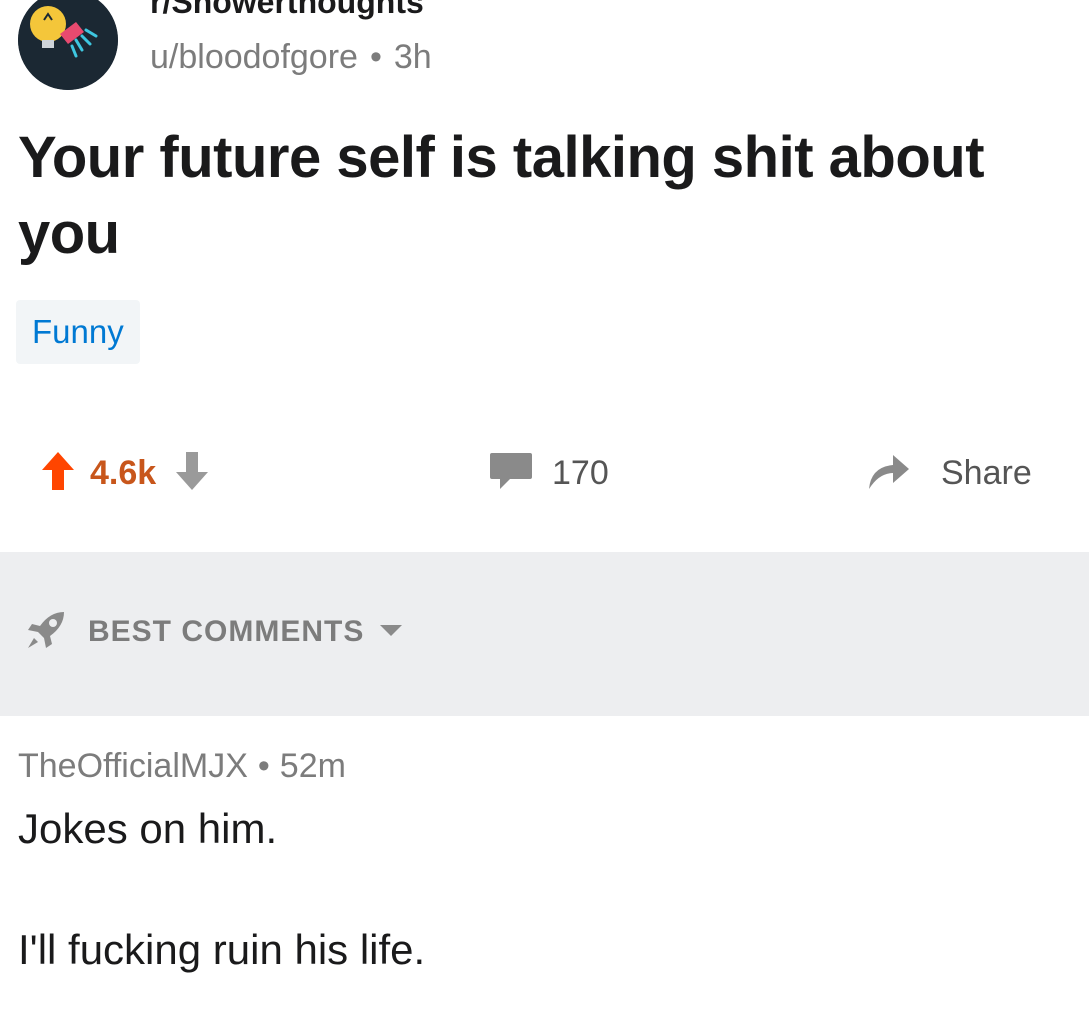  What do you see at coordinates (58, 473) in the screenshot?
I see `upvote-icon` at bounding box center [58, 473].